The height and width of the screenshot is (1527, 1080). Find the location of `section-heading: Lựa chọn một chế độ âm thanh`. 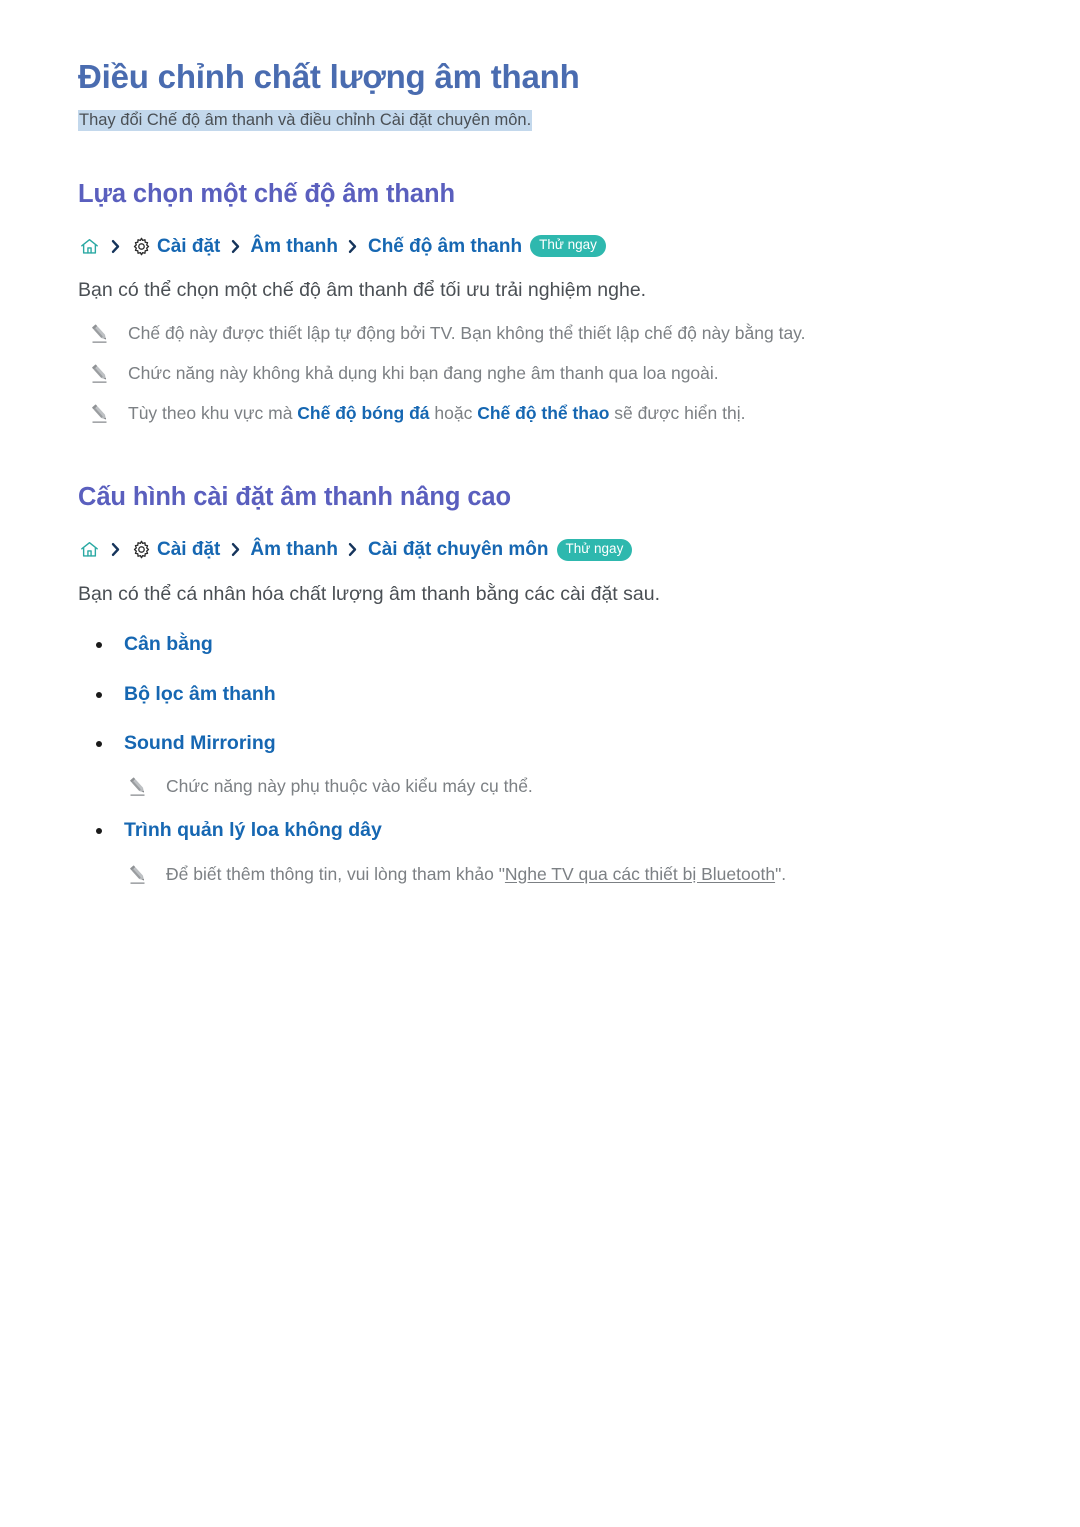

section-heading: Lựa chọn một chế độ âm thanh is located at coordinates (266, 193).